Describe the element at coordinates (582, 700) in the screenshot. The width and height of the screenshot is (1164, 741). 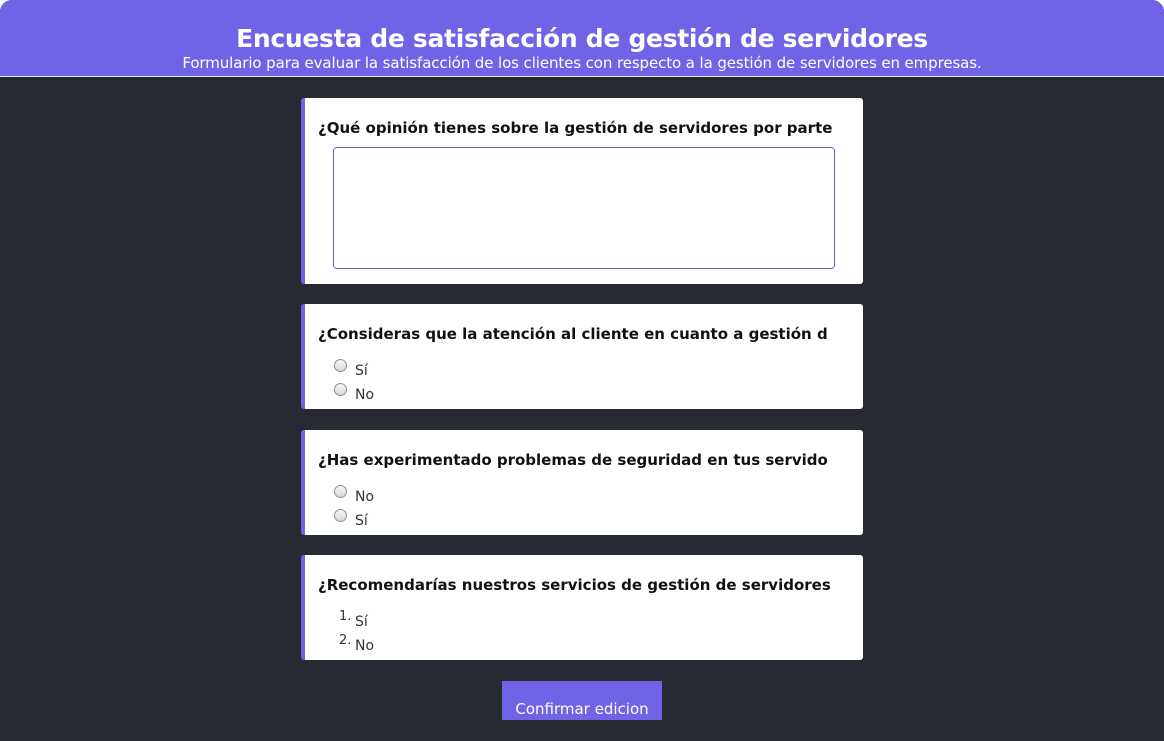
I see `confirm-edit-button: Confirmar edicion` at that location.